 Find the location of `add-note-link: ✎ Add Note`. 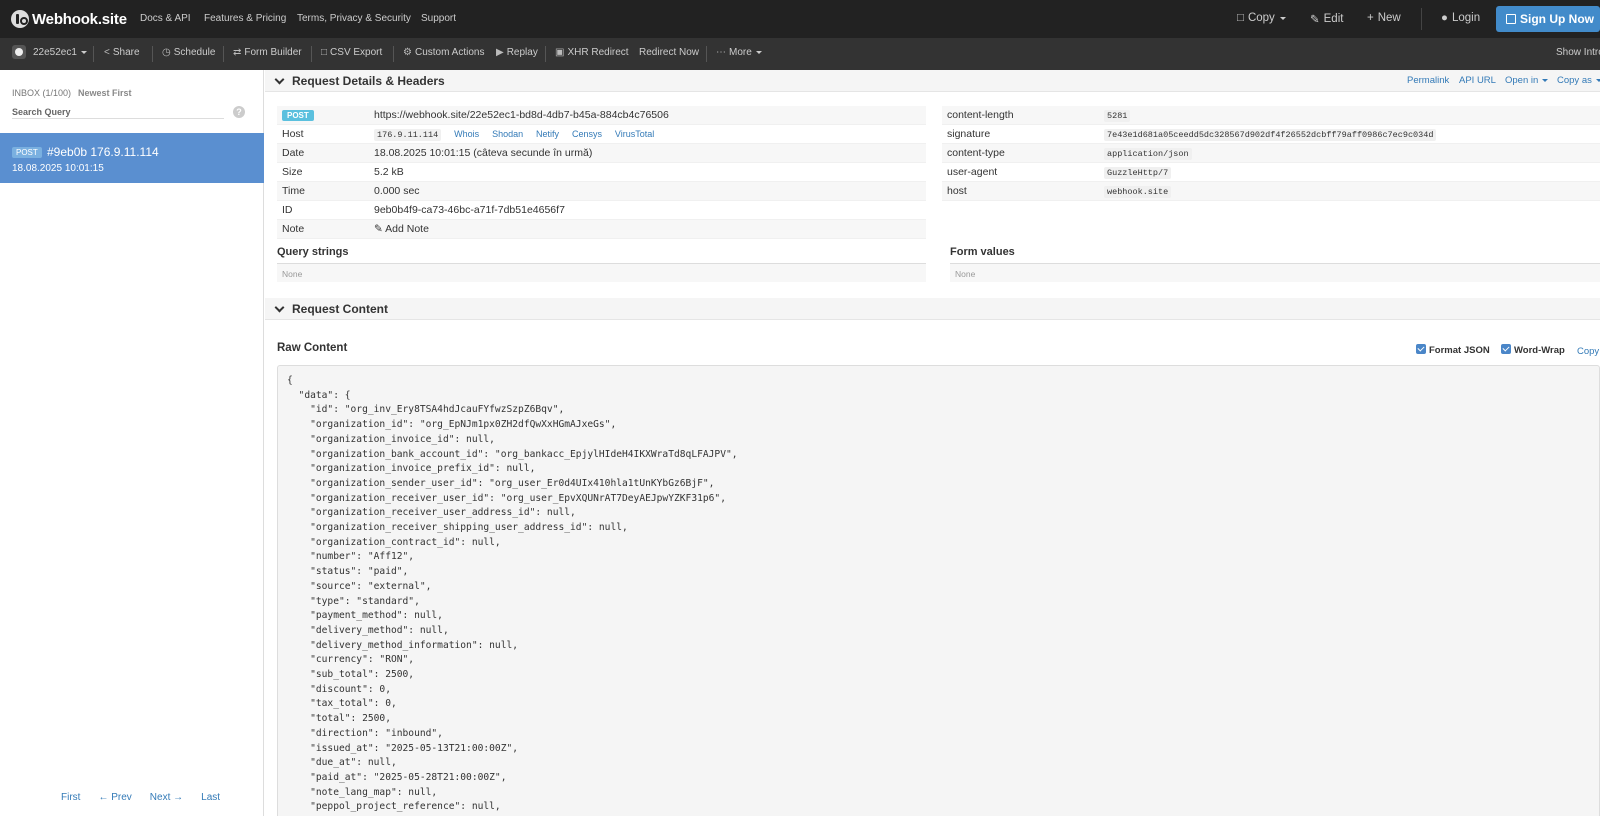

add-note-link: ✎ Add Note is located at coordinates (401, 229).